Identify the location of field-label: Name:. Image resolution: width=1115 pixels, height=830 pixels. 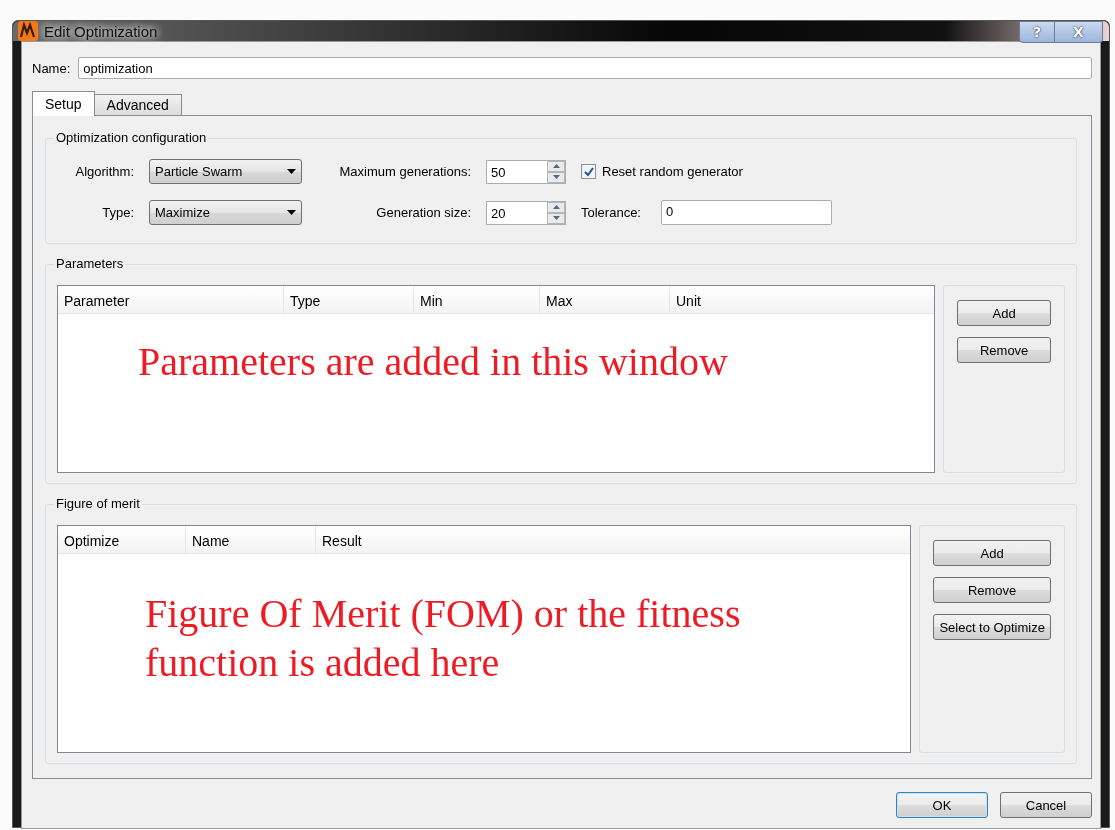
(51, 68).